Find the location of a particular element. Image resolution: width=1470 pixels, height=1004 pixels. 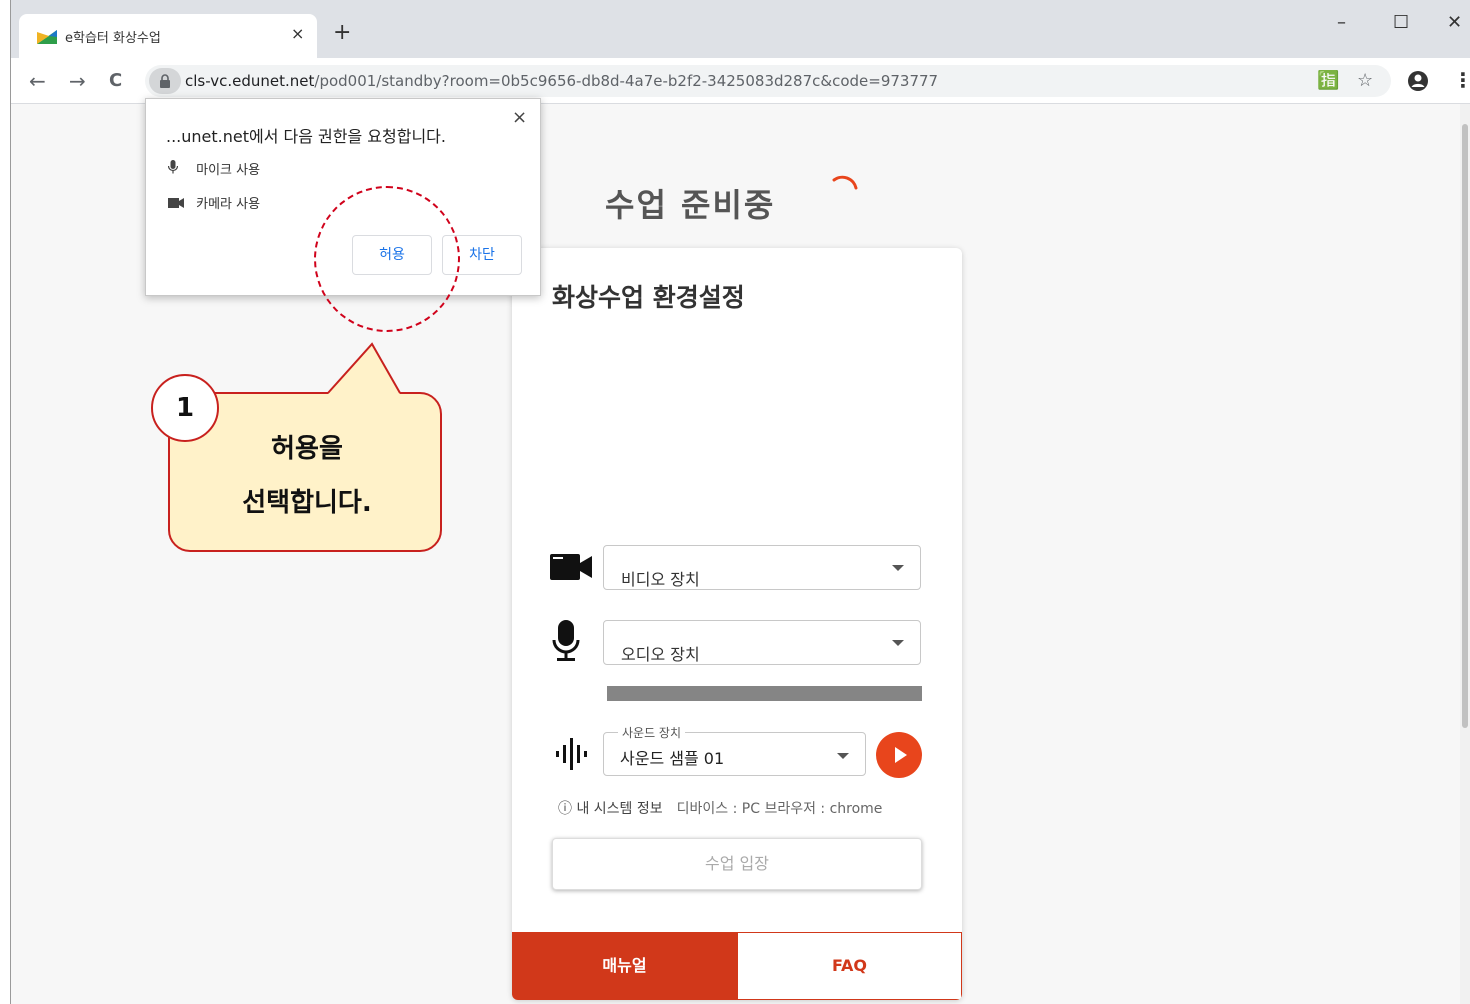

close-icon: × is located at coordinates (519, 117).